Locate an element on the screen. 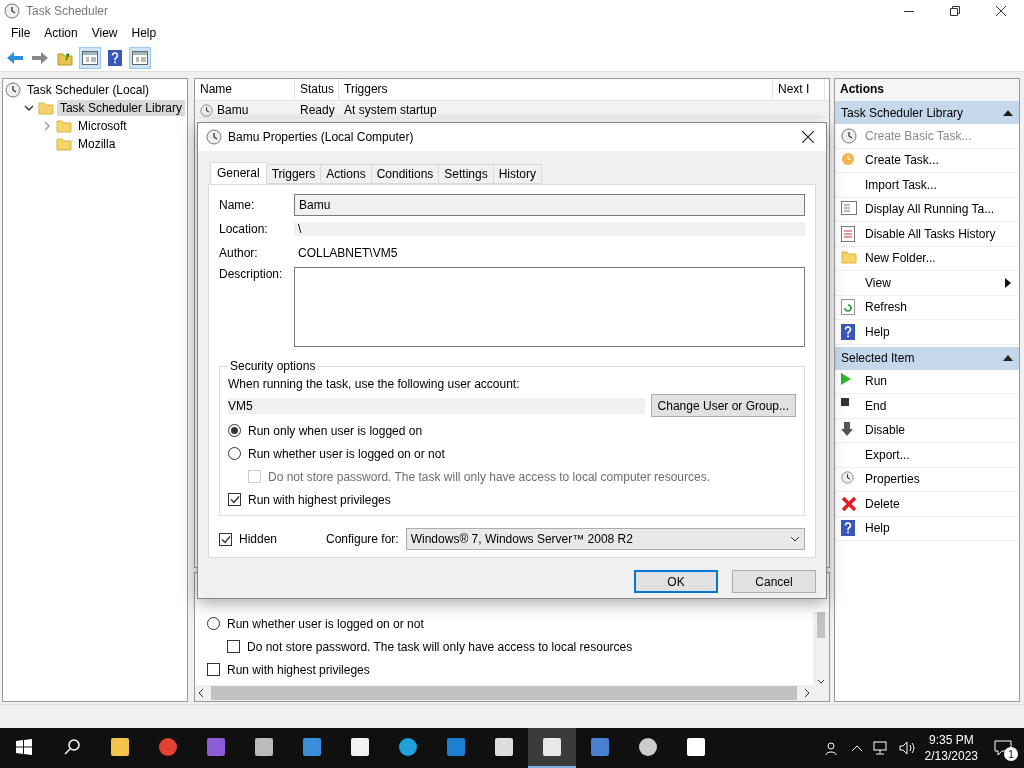 Image resolution: width=1024 pixels, height=768 pixels. tree-item: Microsoft is located at coordinates (102, 126).